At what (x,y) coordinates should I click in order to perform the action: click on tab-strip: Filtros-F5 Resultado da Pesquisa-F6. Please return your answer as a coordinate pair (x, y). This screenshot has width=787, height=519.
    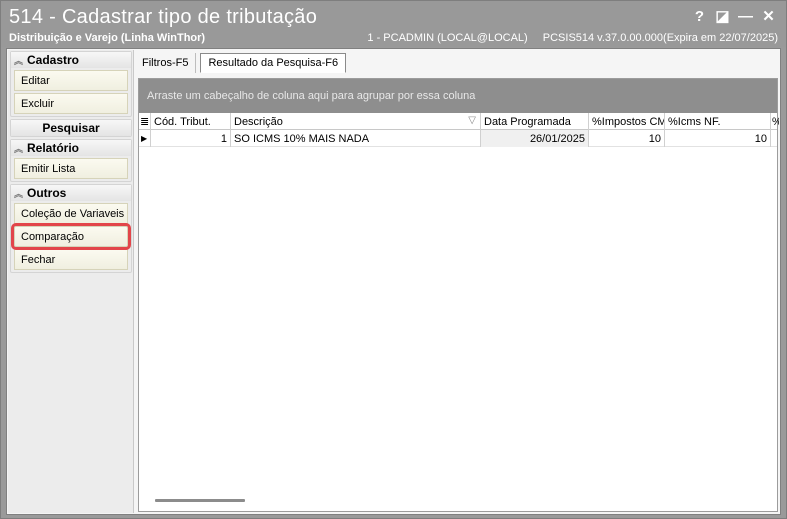
    Looking at the image, I should click on (242, 62).